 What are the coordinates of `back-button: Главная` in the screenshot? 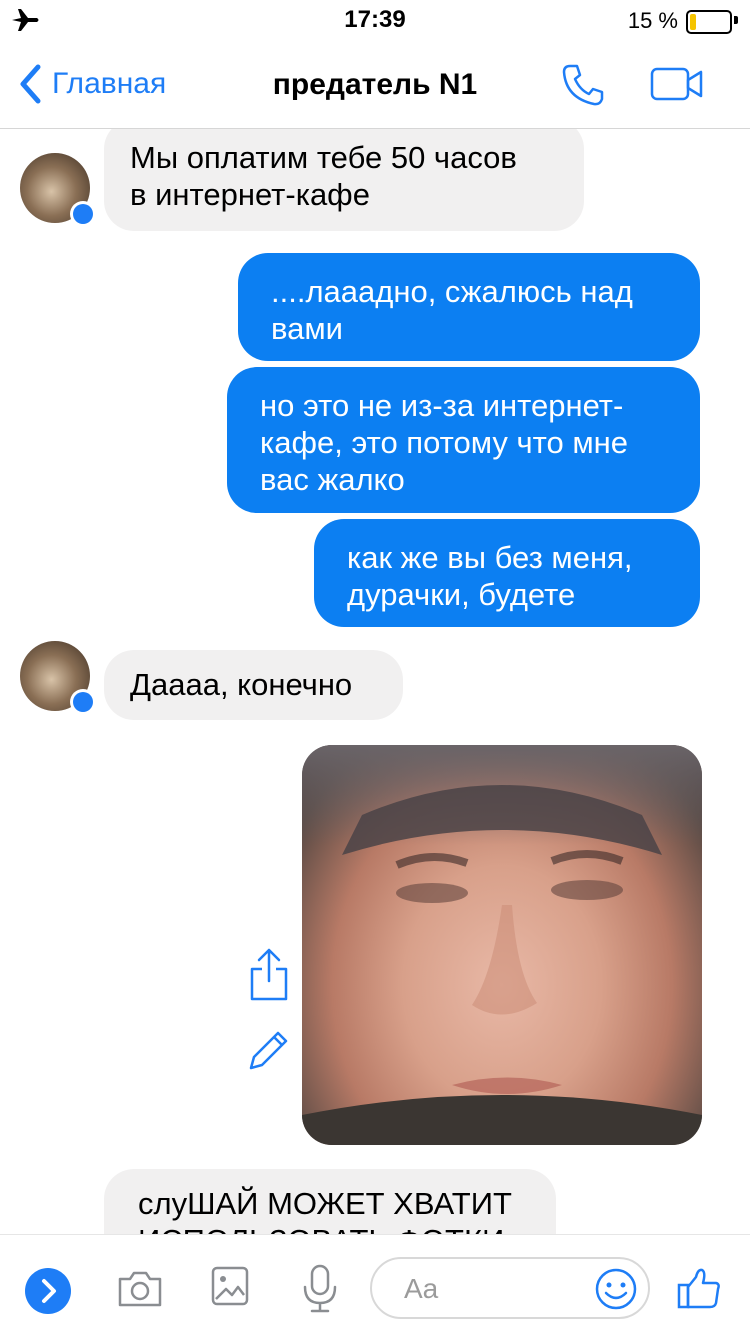 It's located at (92, 84).